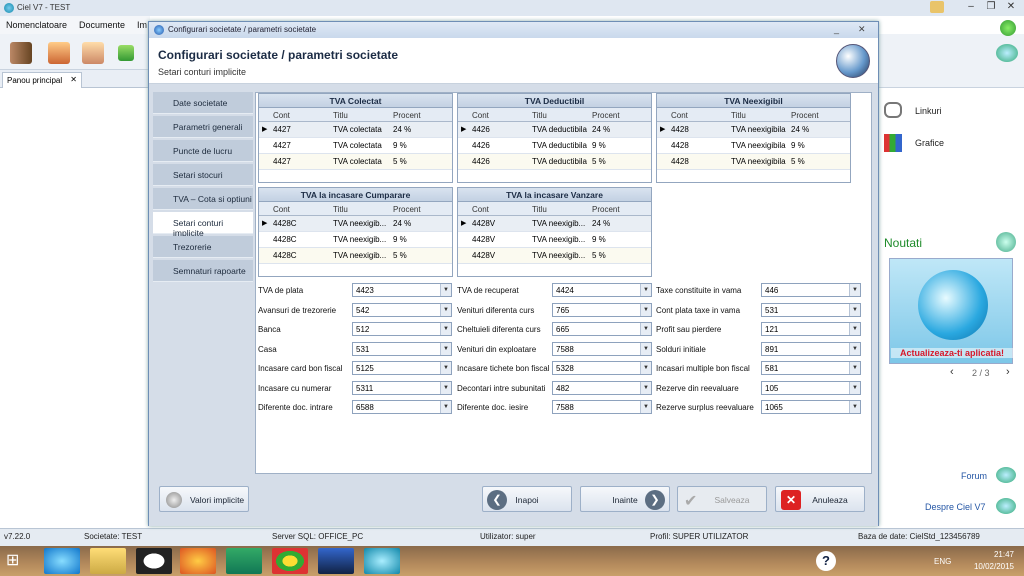 This screenshot has width=1024, height=576. What do you see at coordinates (203, 127) in the screenshot?
I see `nav-item: Parametri generali` at bounding box center [203, 127].